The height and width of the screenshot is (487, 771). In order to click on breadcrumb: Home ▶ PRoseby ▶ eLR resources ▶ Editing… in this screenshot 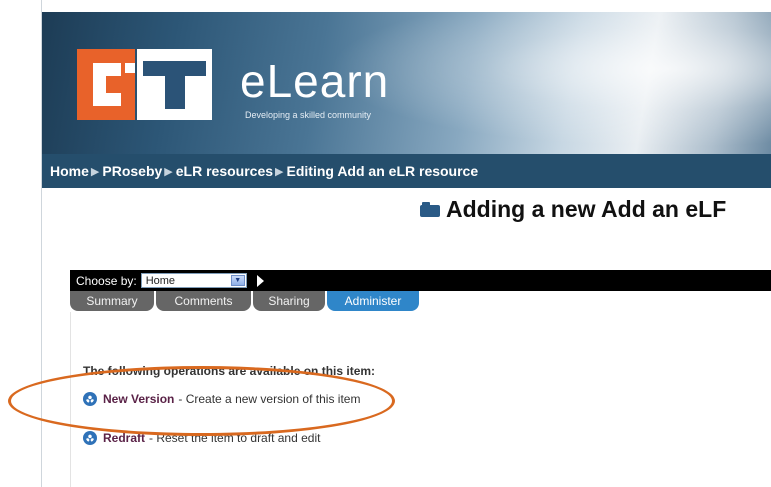, I will do `click(406, 171)`.